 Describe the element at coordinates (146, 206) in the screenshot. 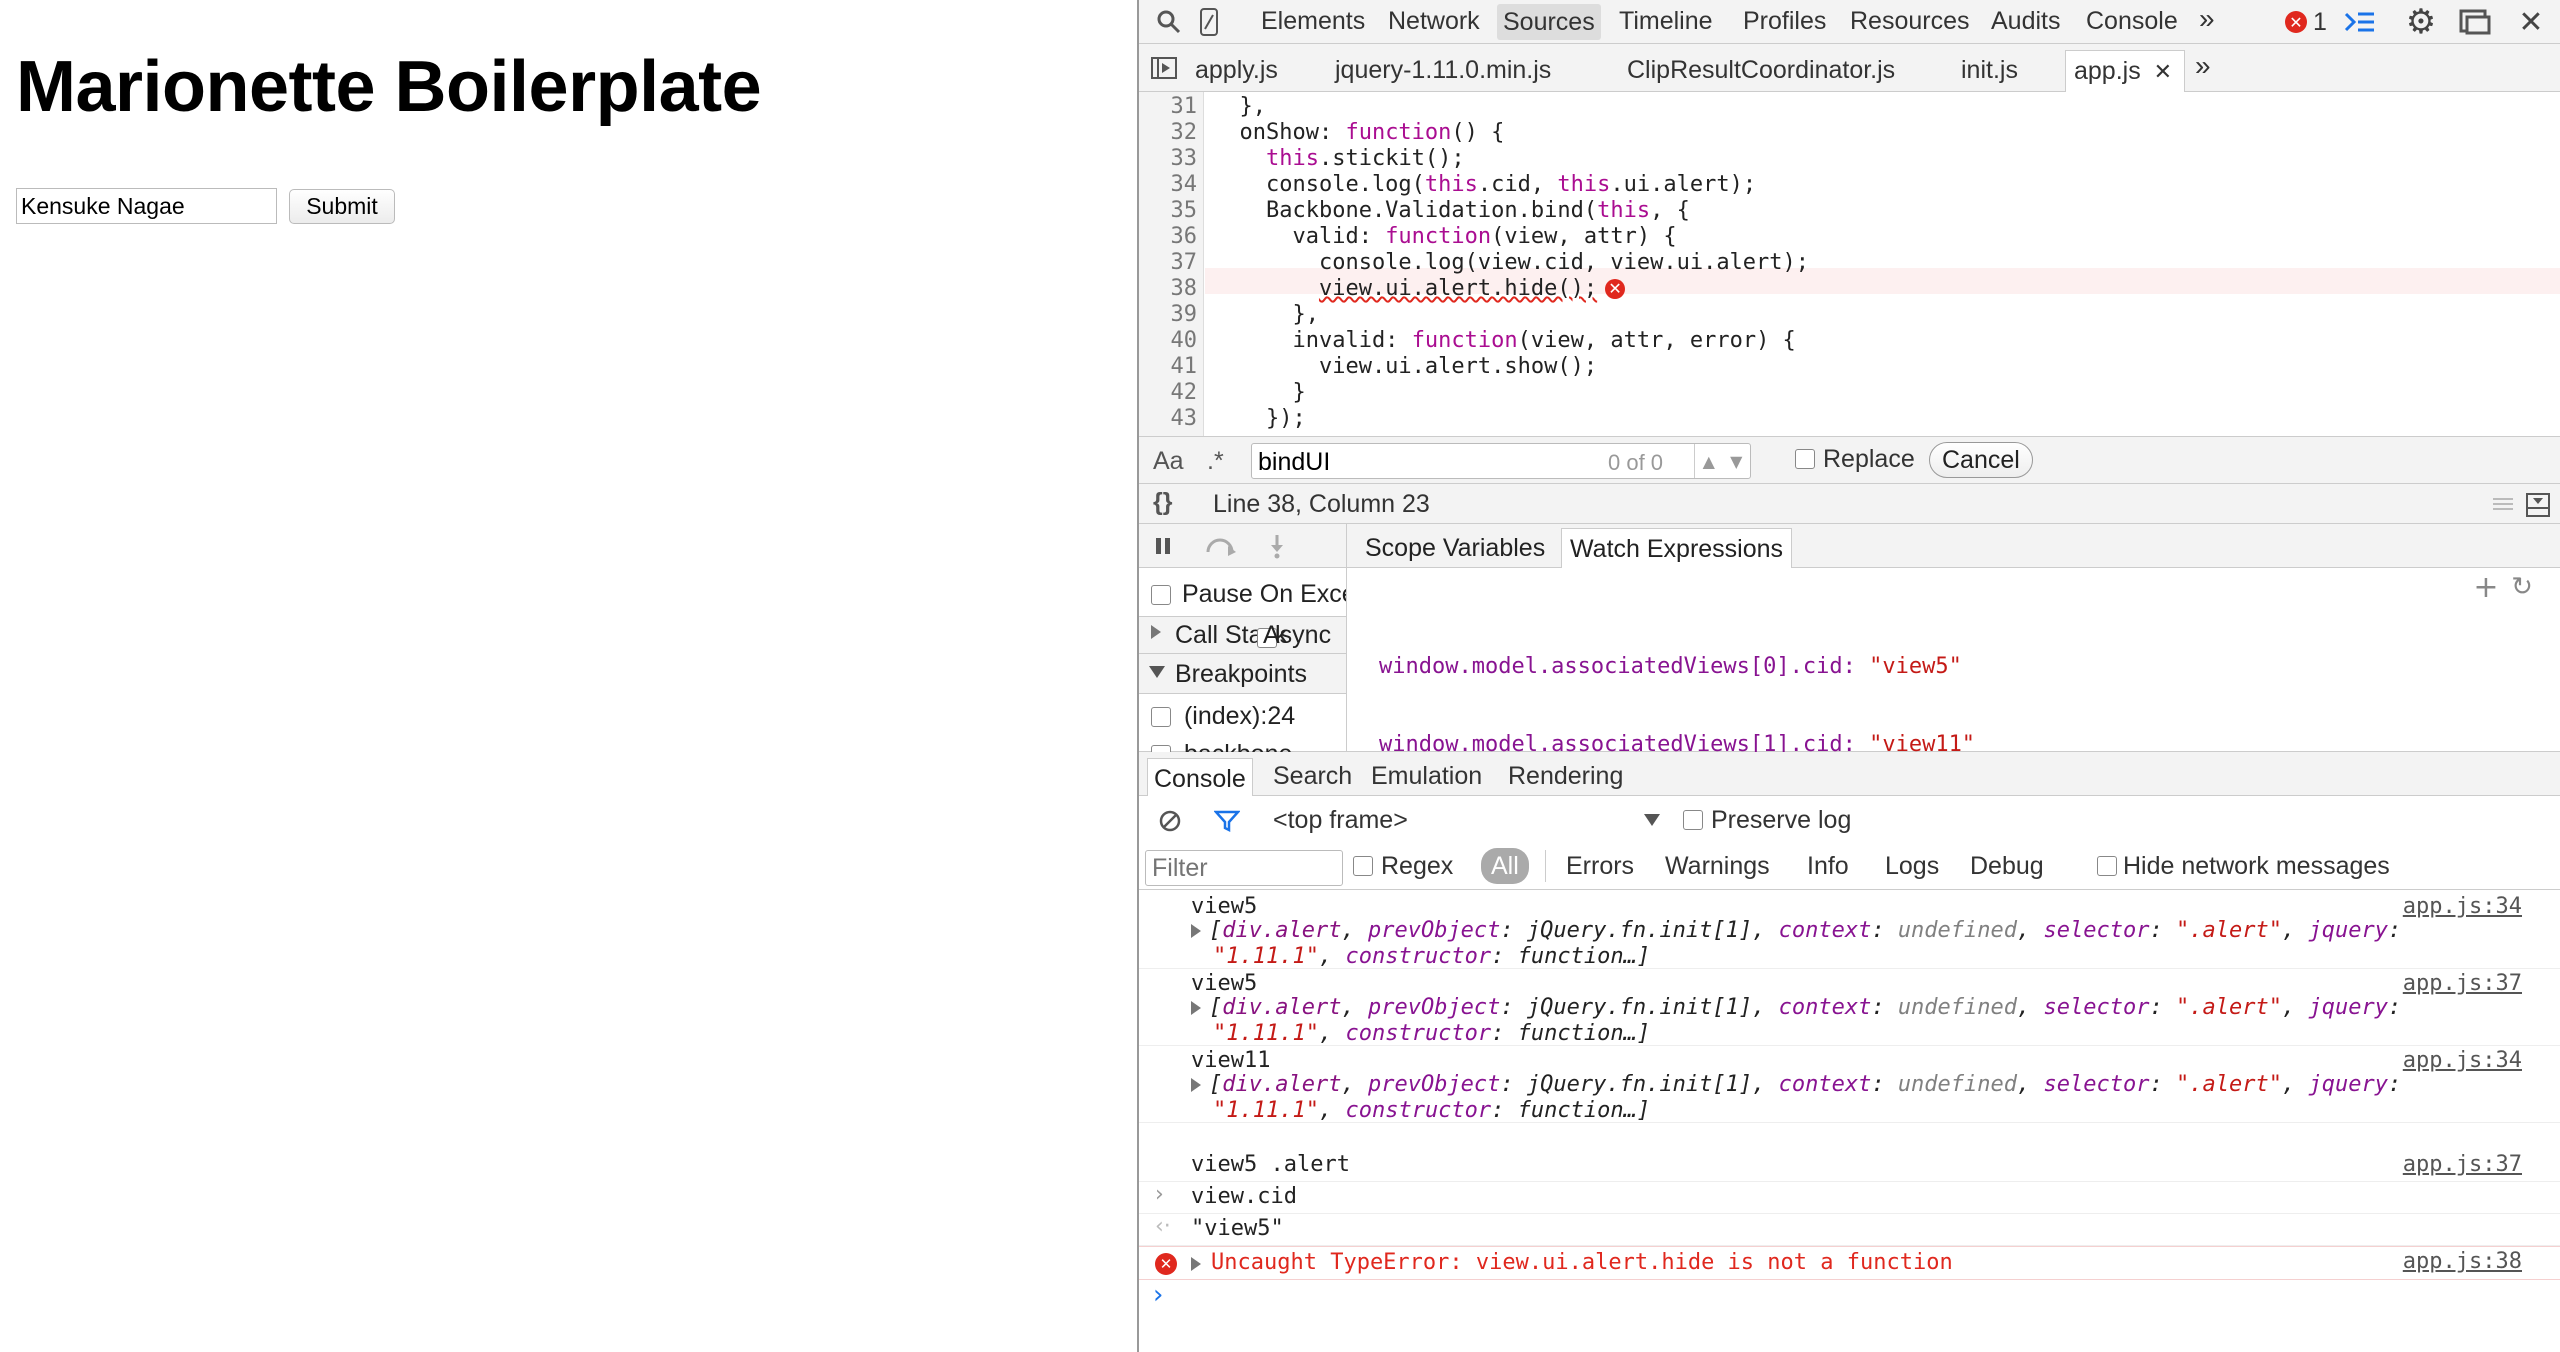

I see `name-input` at that location.